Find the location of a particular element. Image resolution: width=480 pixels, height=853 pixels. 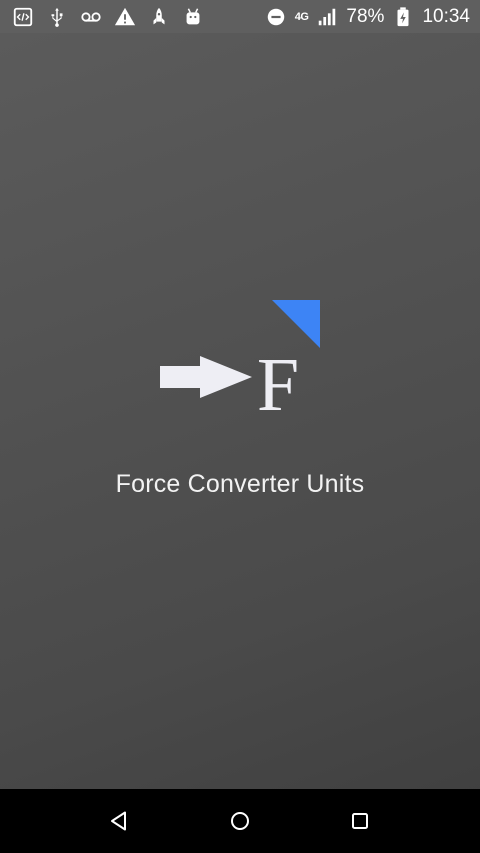

status-bar: 4G 78% 10:34 is located at coordinates (240, 16).